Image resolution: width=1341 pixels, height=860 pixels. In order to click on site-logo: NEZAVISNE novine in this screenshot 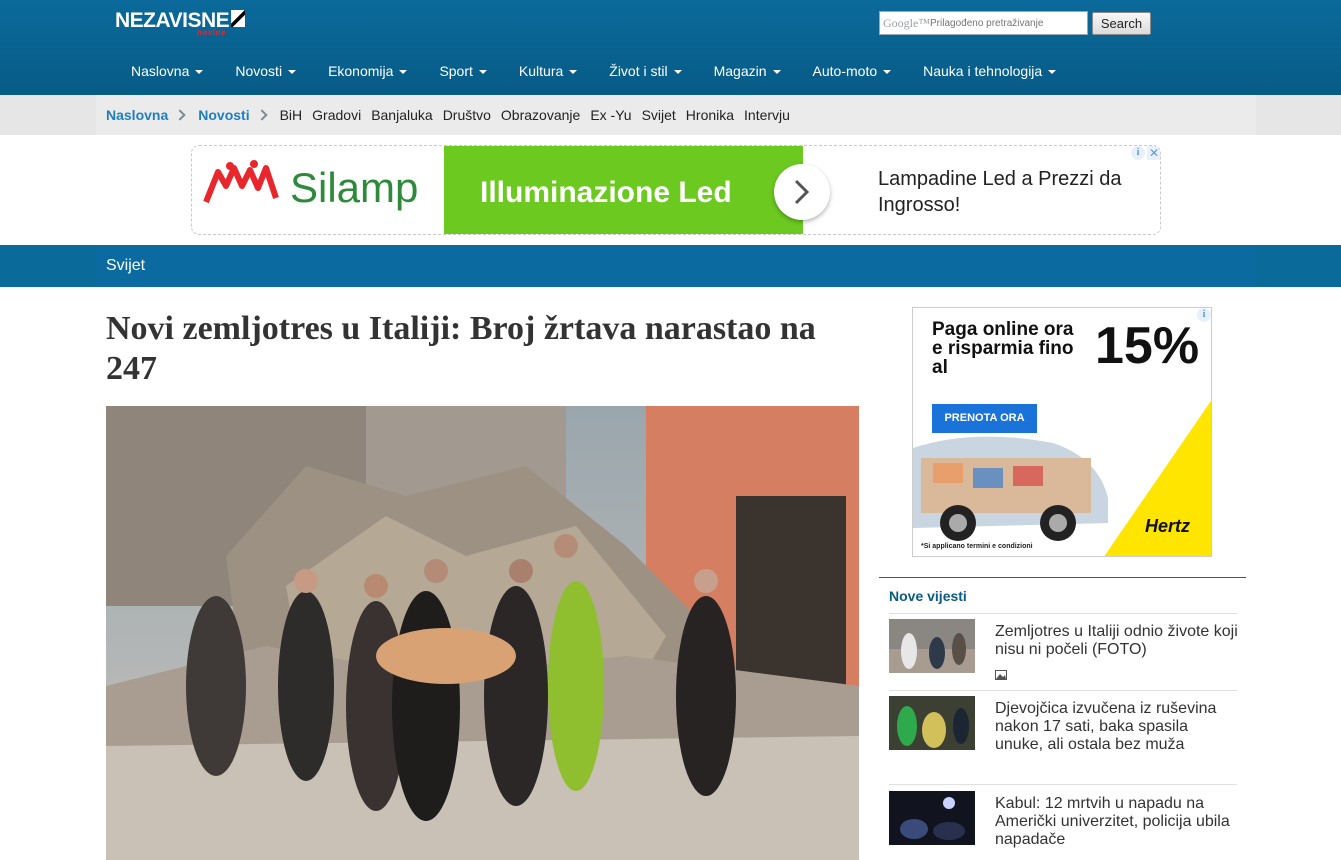, I will do `click(181, 24)`.